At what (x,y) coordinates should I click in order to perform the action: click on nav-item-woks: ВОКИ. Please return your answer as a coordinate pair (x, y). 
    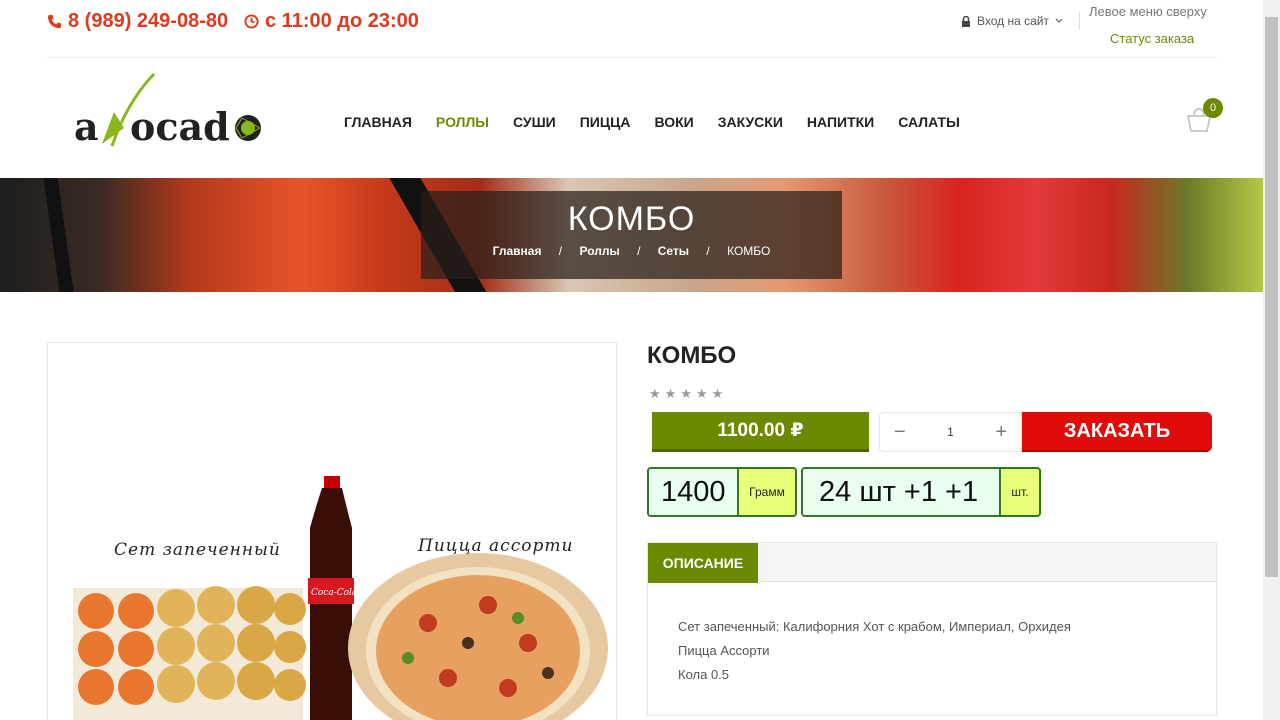
    Looking at the image, I should click on (673, 122).